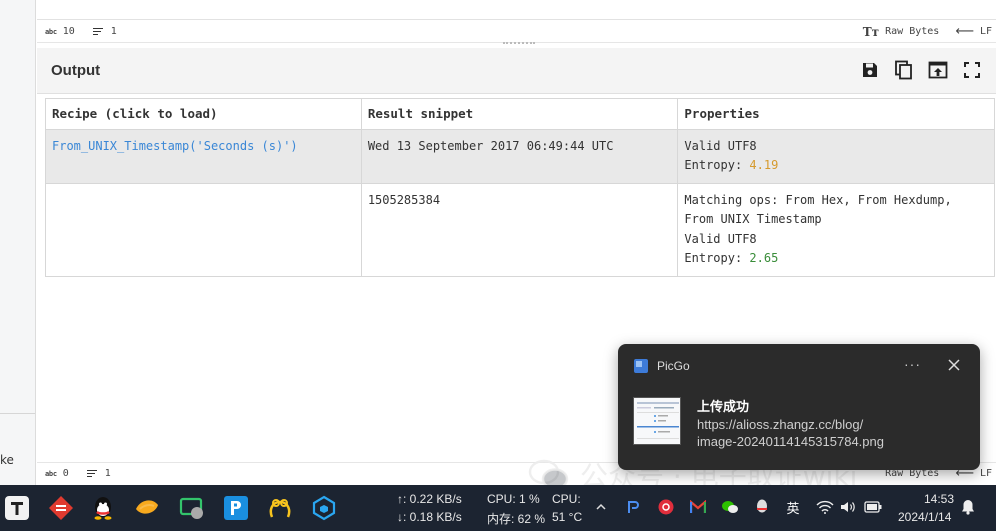 The width and height of the screenshot is (996, 531). I want to click on tray-netease-music, so click(666, 507).